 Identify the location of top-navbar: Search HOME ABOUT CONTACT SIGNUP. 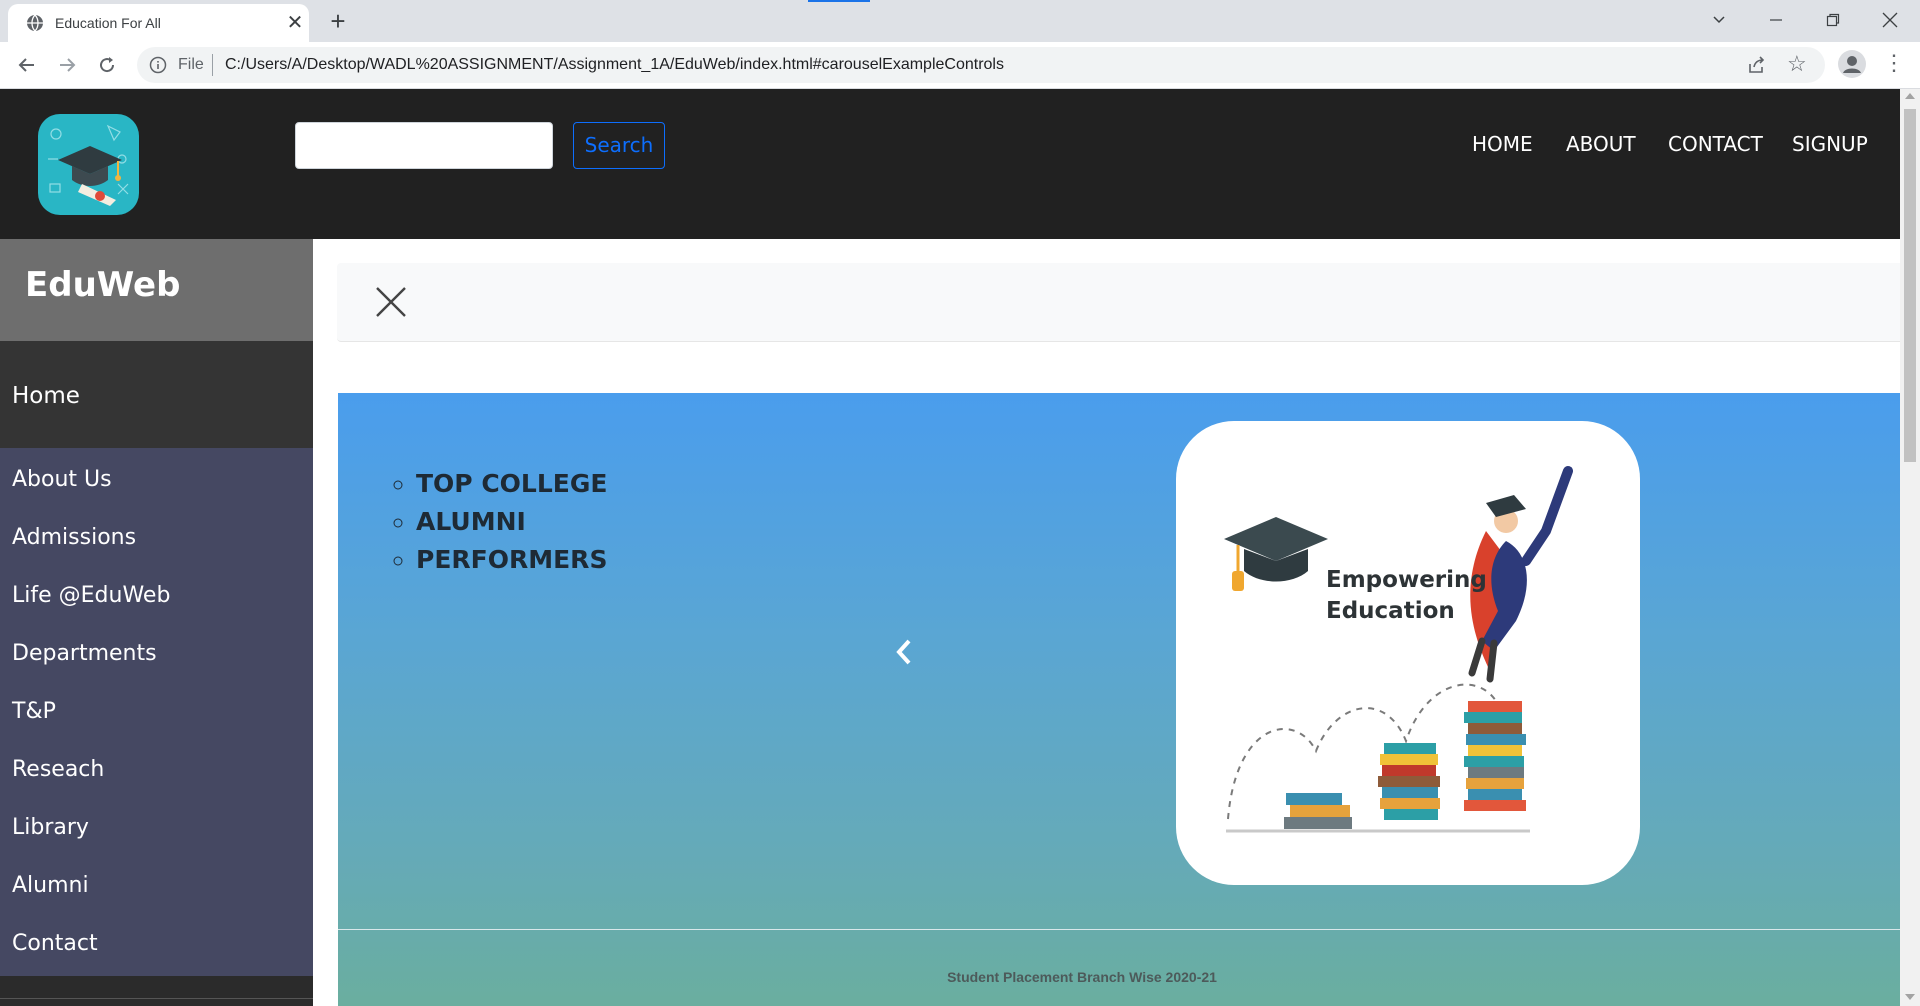
(950, 164).